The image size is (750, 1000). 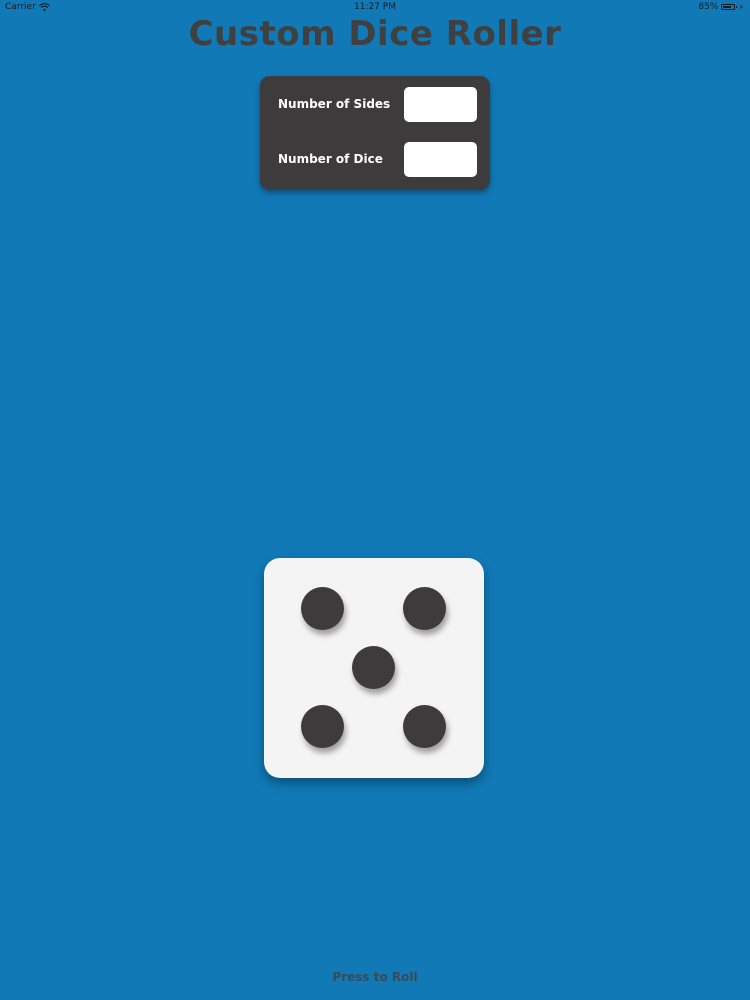 What do you see at coordinates (729, 7) in the screenshot?
I see `battery-icon` at bounding box center [729, 7].